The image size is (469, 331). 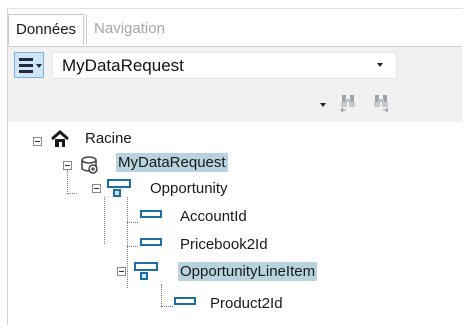 What do you see at coordinates (189, 188) in the screenshot?
I see `tree-node-opportunity: Opportunity` at bounding box center [189, 188].